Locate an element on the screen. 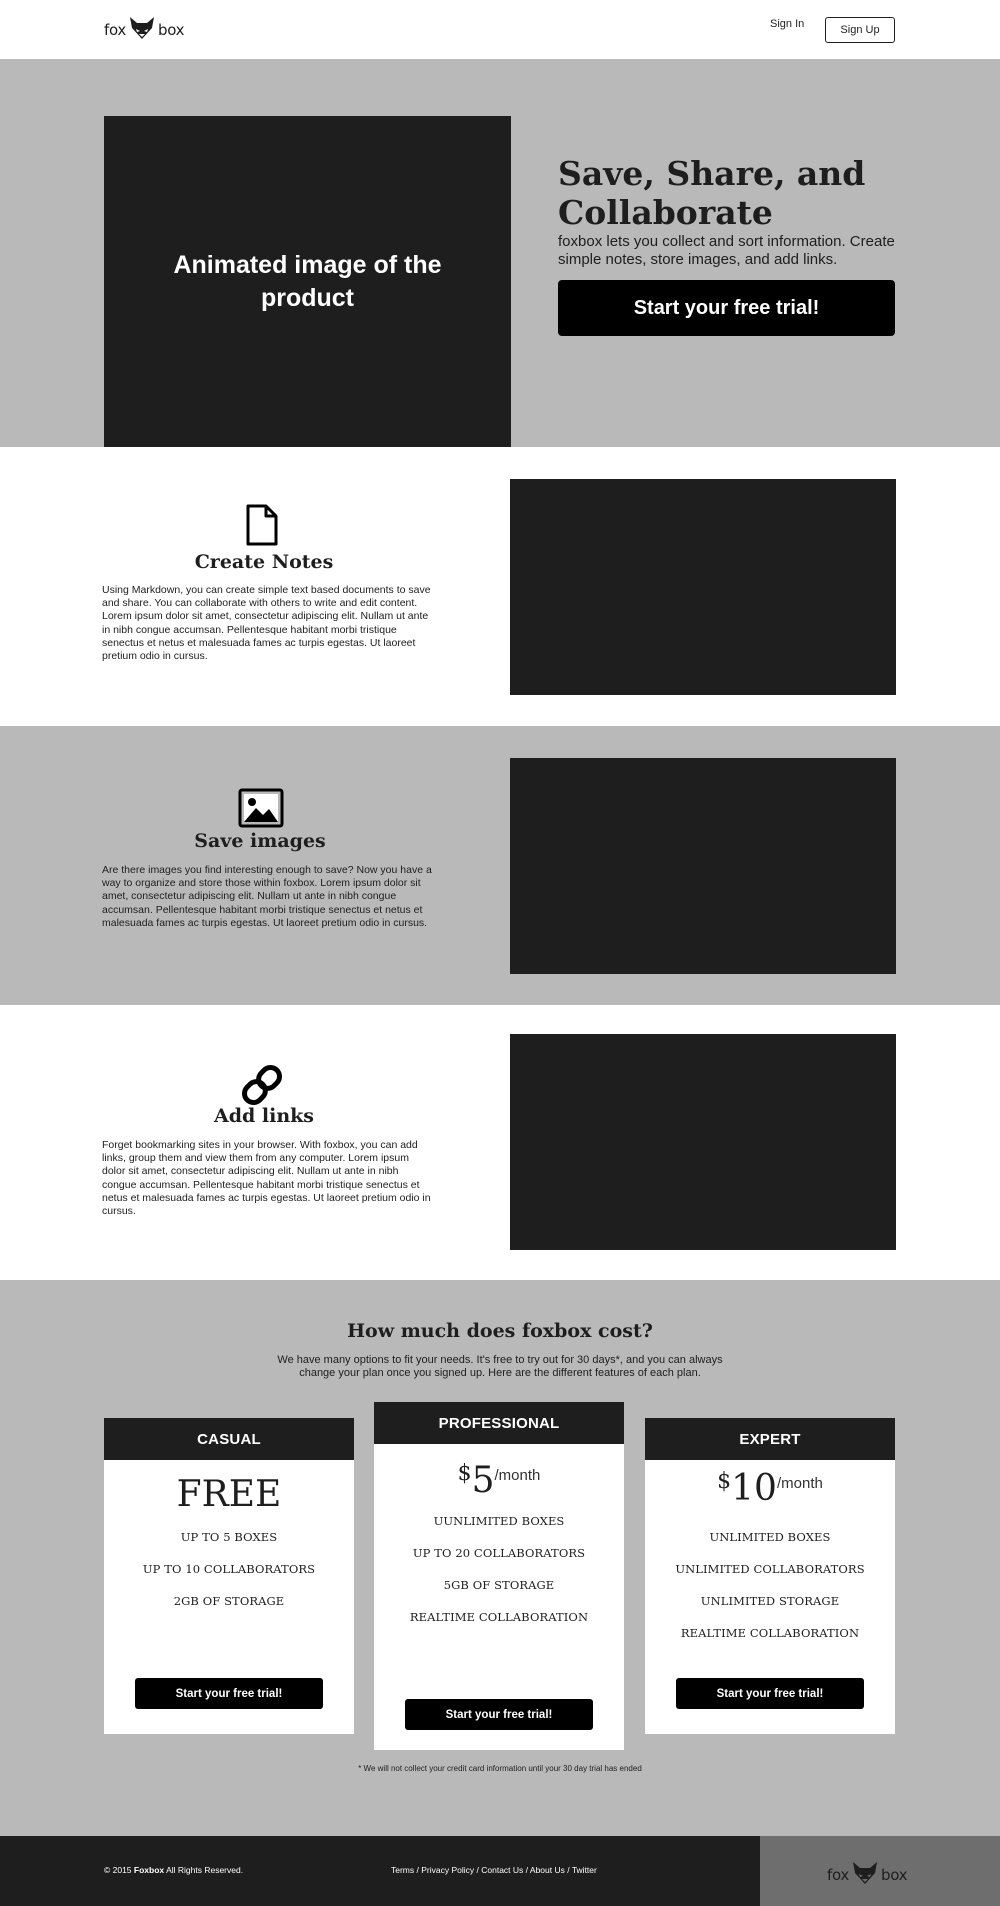  copyright-prefix: © 2015 is located at coordinates (118, 1870).